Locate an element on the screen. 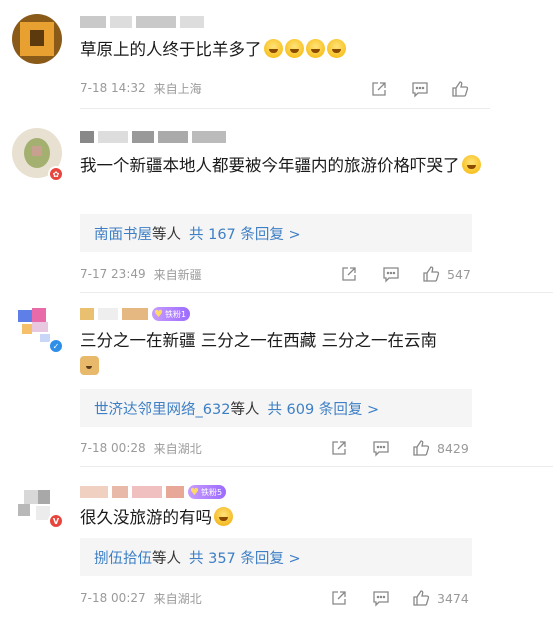 The width and height of the screenshot is (553, 621). comment-meta: 7-18 14:32 来自上海 is located at coordinates (141, 88).